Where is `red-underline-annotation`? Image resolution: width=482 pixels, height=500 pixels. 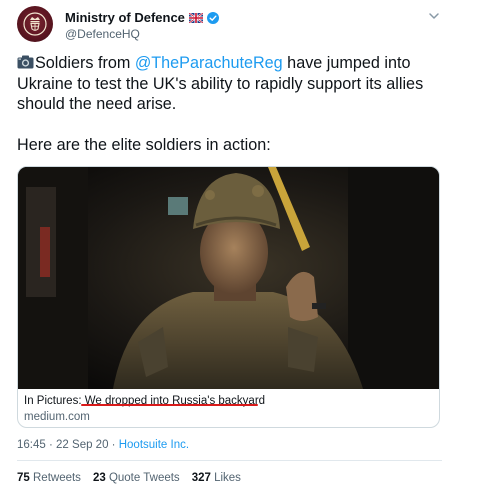 red-underline-annotation is located at coordinates (169, 405).